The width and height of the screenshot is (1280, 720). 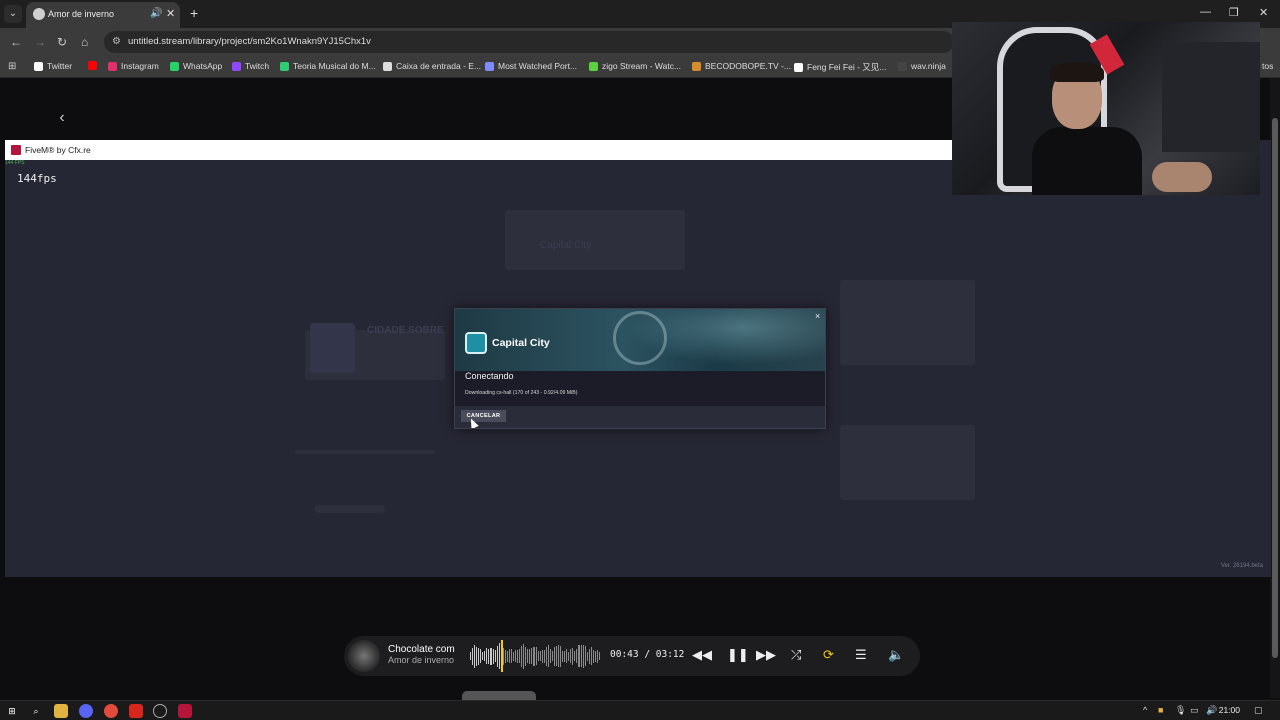 What do you see at coordinates (766, 655) in the screenshot?
I see `fast-forward-icon: ▶▶` at bounding box center [766, 655].